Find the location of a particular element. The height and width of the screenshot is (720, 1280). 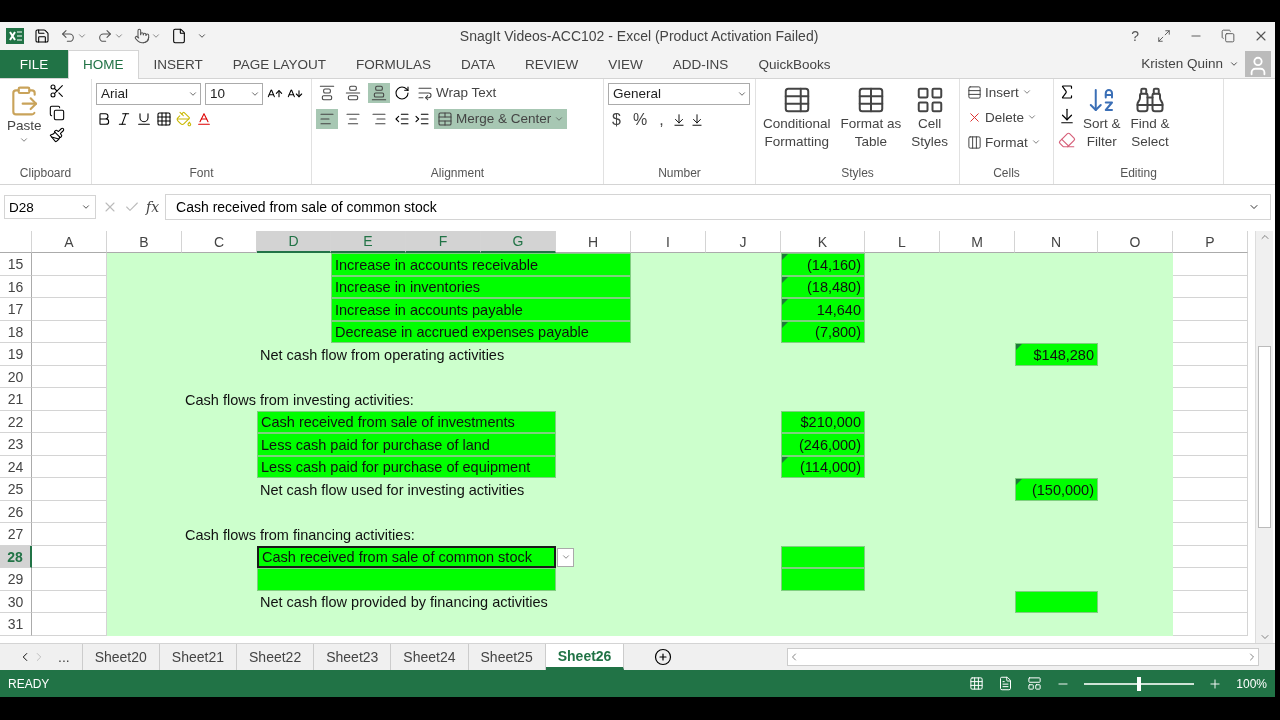

styles-button: Cell Styles is located at coordinates (930, 124).